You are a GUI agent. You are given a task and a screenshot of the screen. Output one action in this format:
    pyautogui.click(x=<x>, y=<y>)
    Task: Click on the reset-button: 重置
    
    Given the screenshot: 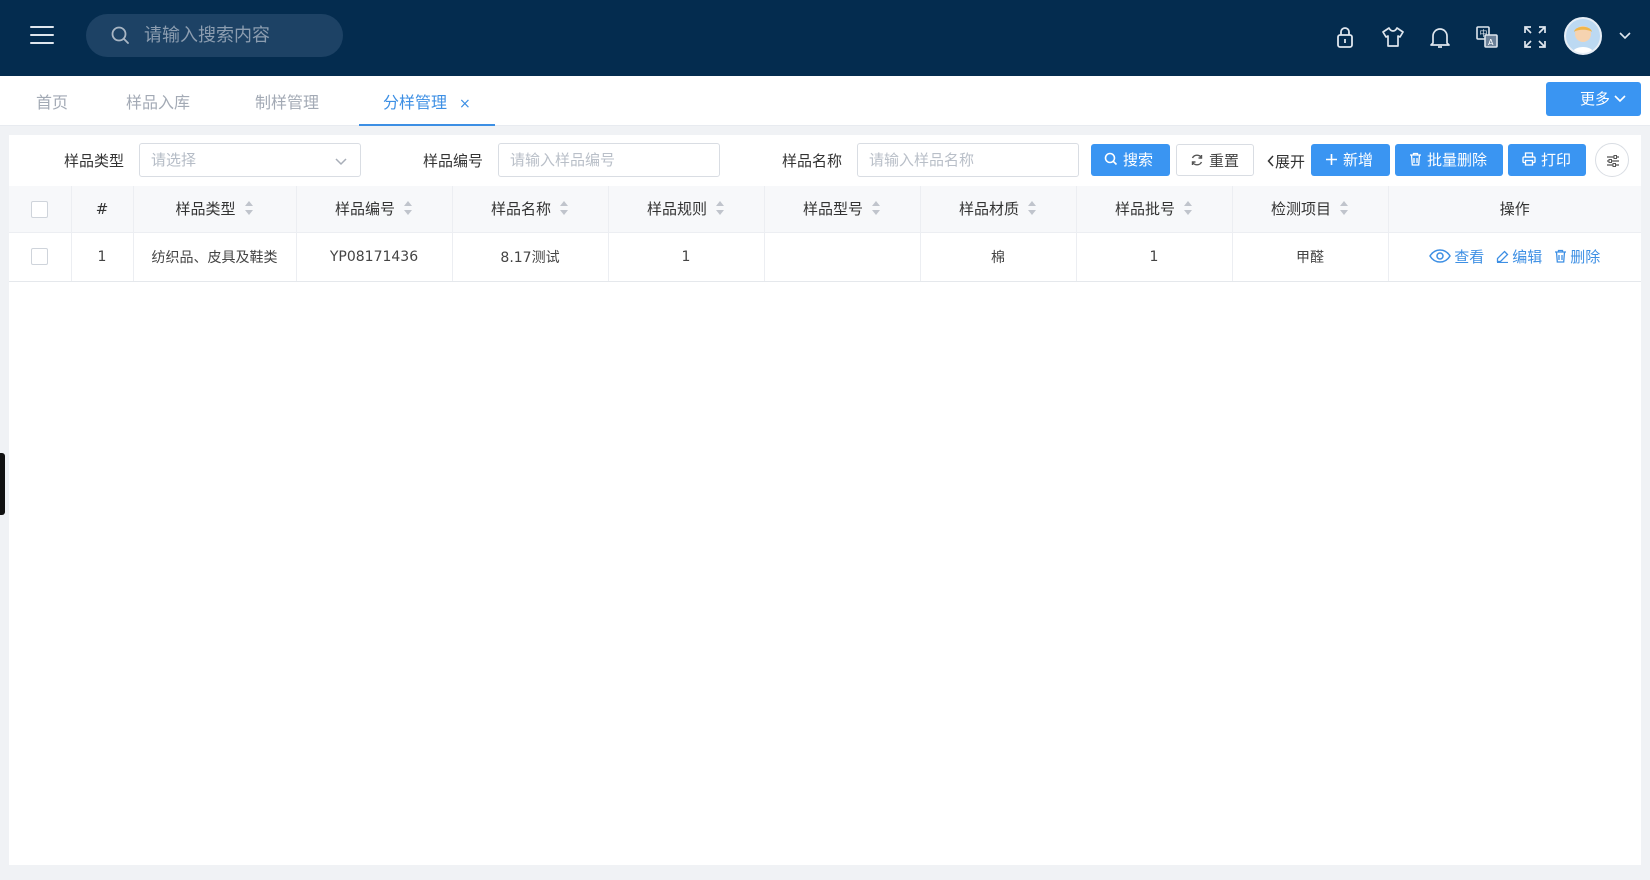 What is the action you would take?
    pyautogui.click(x=1215, y=160)
    